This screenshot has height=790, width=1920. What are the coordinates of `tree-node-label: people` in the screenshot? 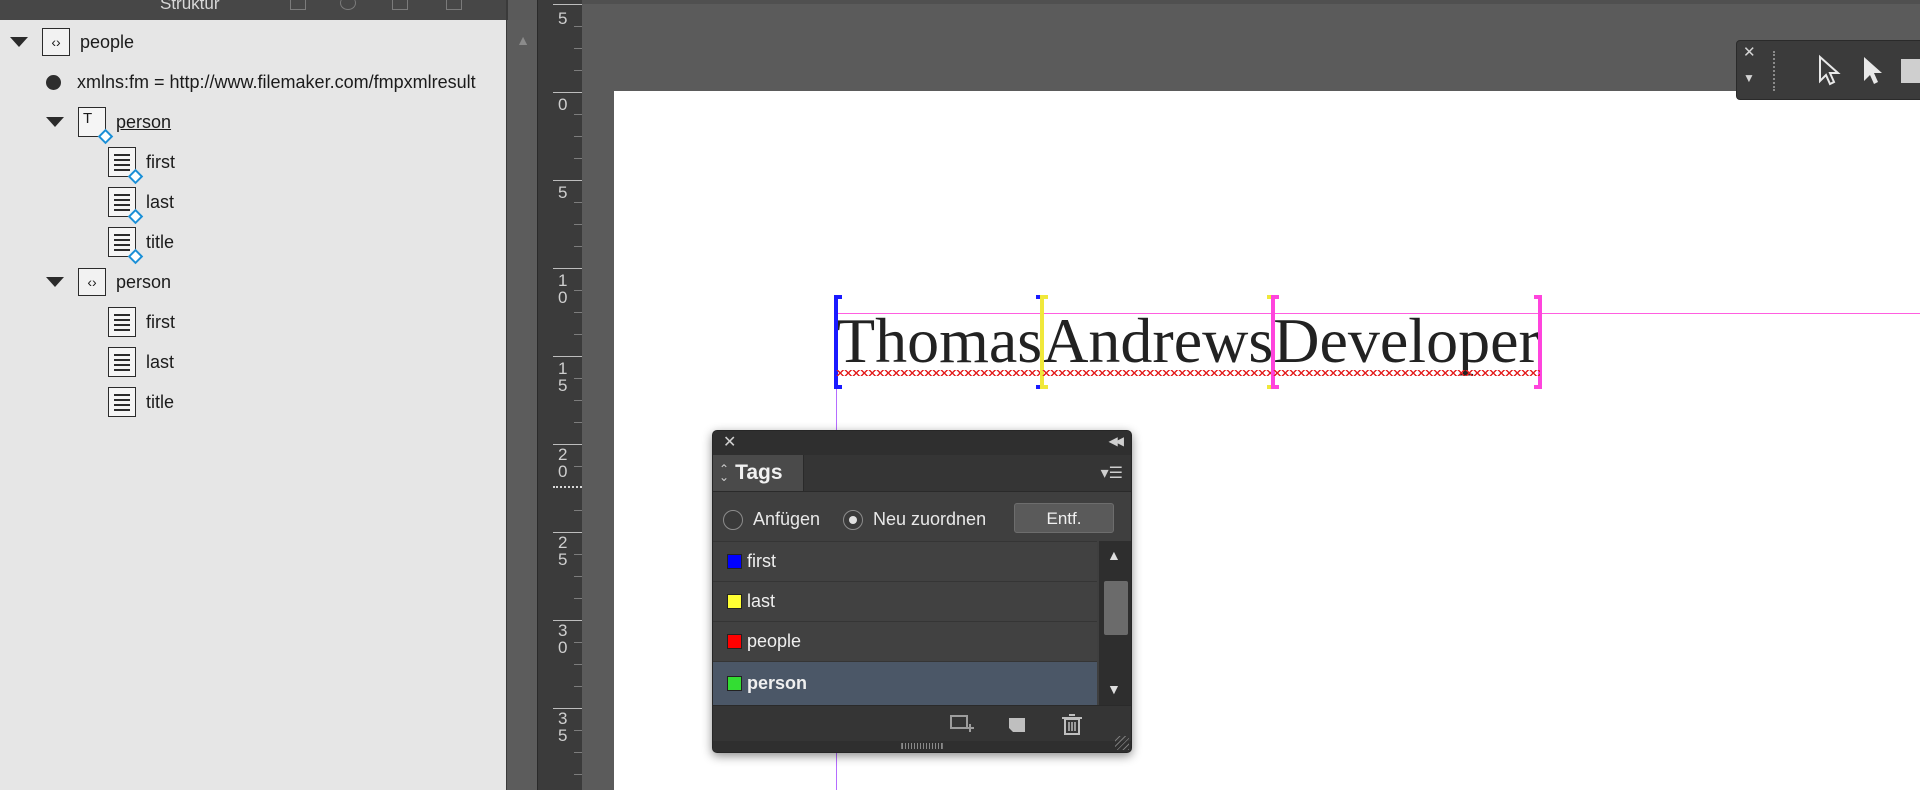 It's located at (107, 41).